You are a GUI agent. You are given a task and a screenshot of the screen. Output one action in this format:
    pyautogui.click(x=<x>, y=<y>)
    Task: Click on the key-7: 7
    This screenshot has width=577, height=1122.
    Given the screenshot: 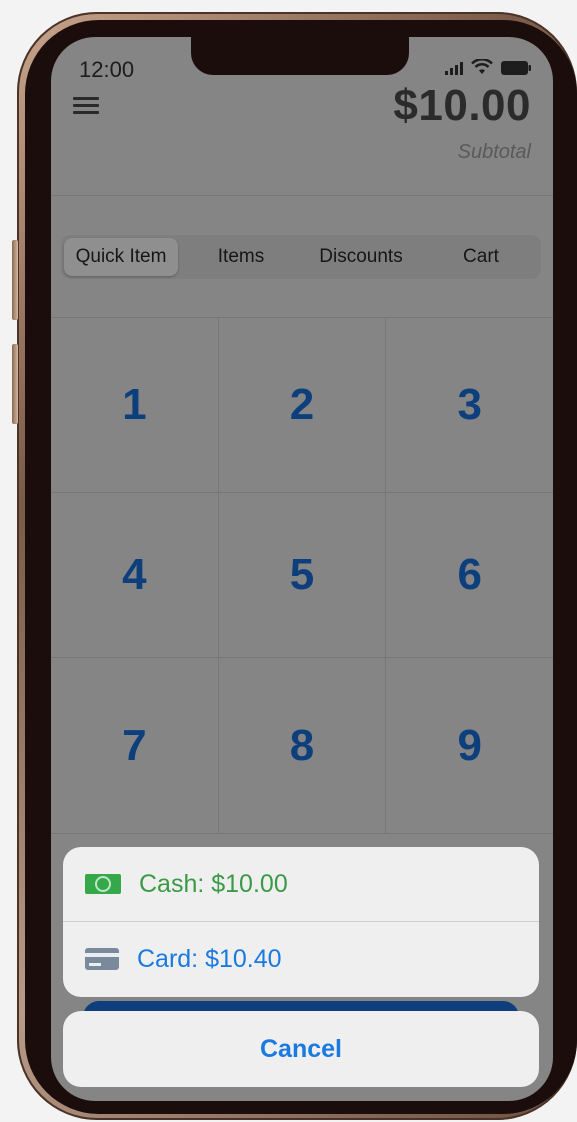 What is the action you would take?
    pyautogui.click(x=135, y=746)
    